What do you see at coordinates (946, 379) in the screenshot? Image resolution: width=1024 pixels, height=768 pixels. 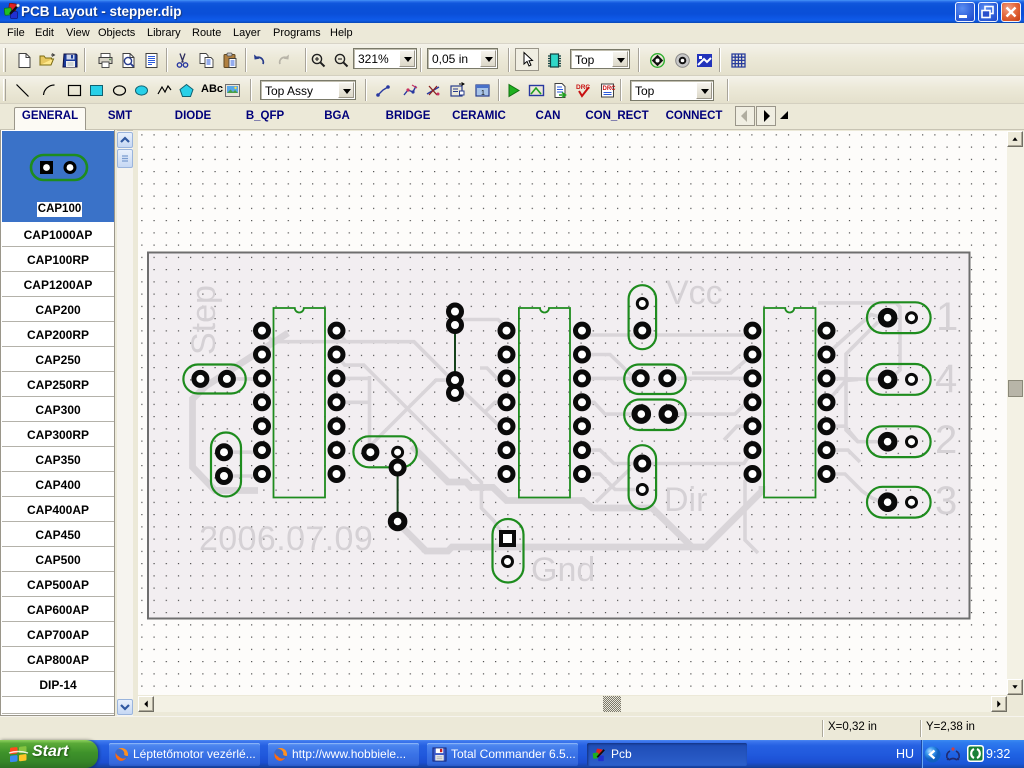 I see `svg-text: 4` at bounding box center [946, 379].